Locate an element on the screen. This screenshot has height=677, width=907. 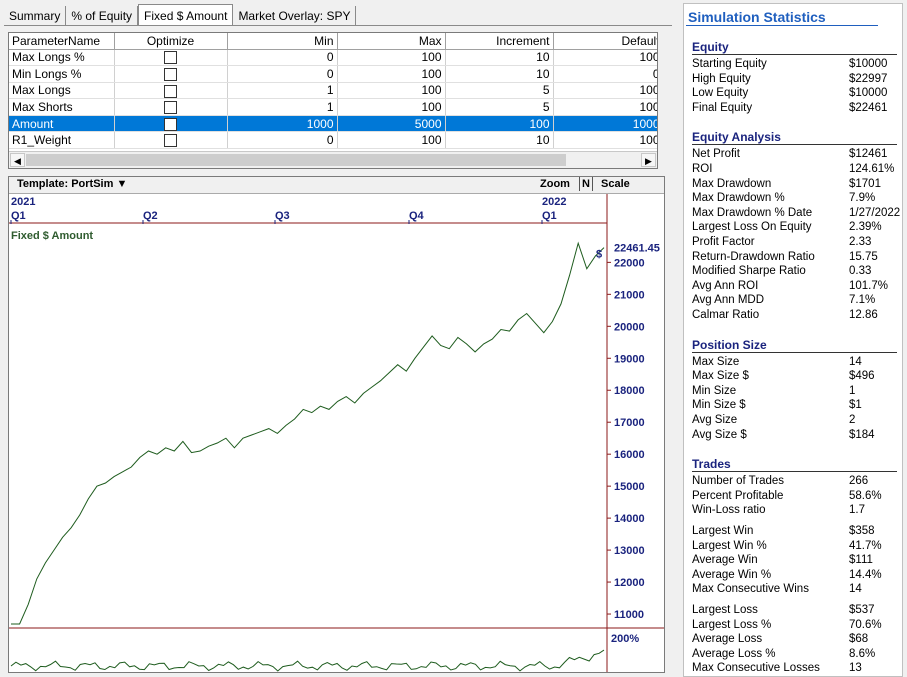
param-name-cell: Amount is located at coordinates (62, 124).